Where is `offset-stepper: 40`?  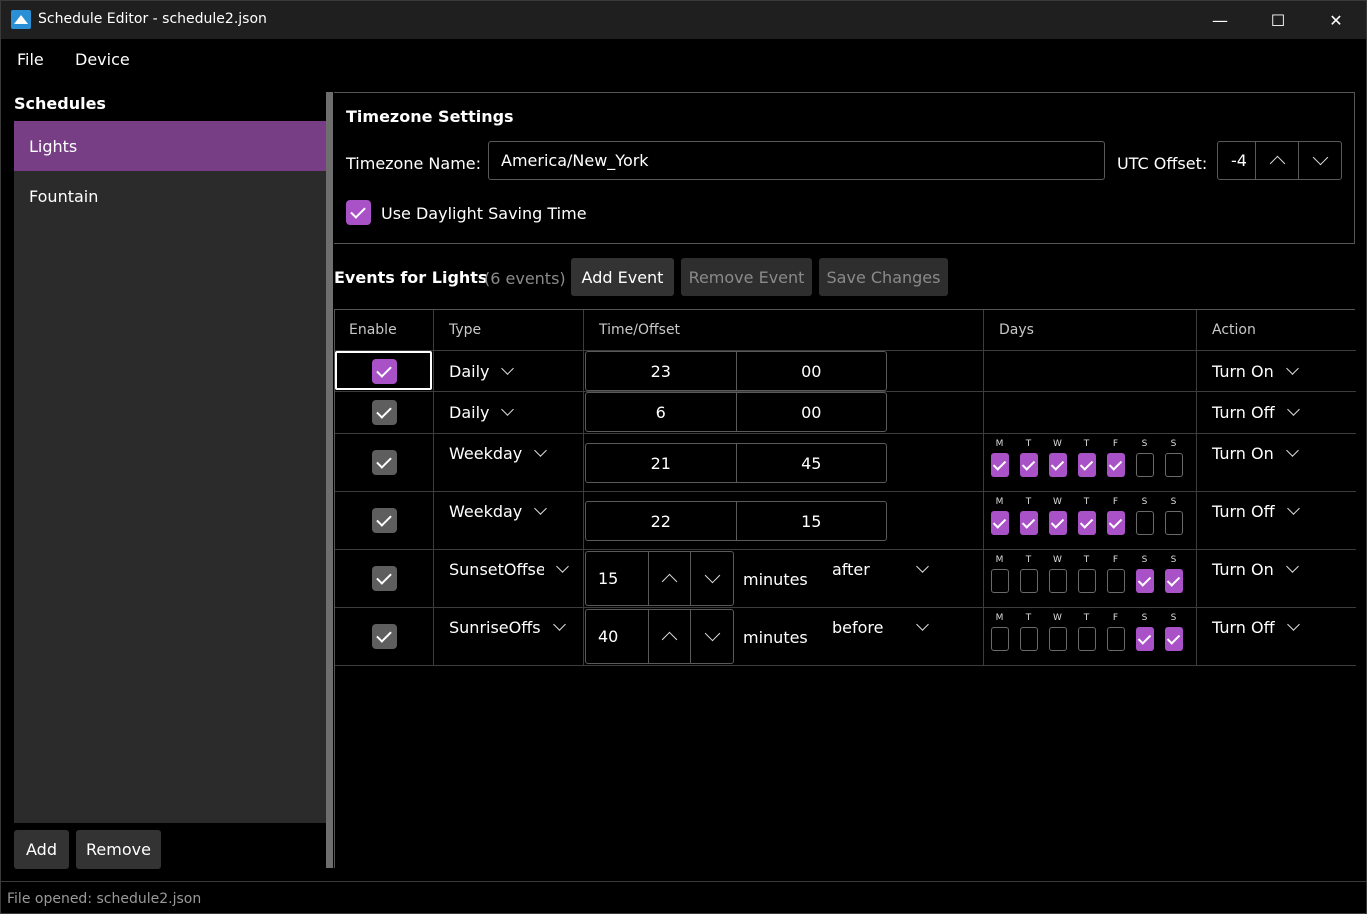 offset-stepper: 40 is located at coordinates (659, 636).